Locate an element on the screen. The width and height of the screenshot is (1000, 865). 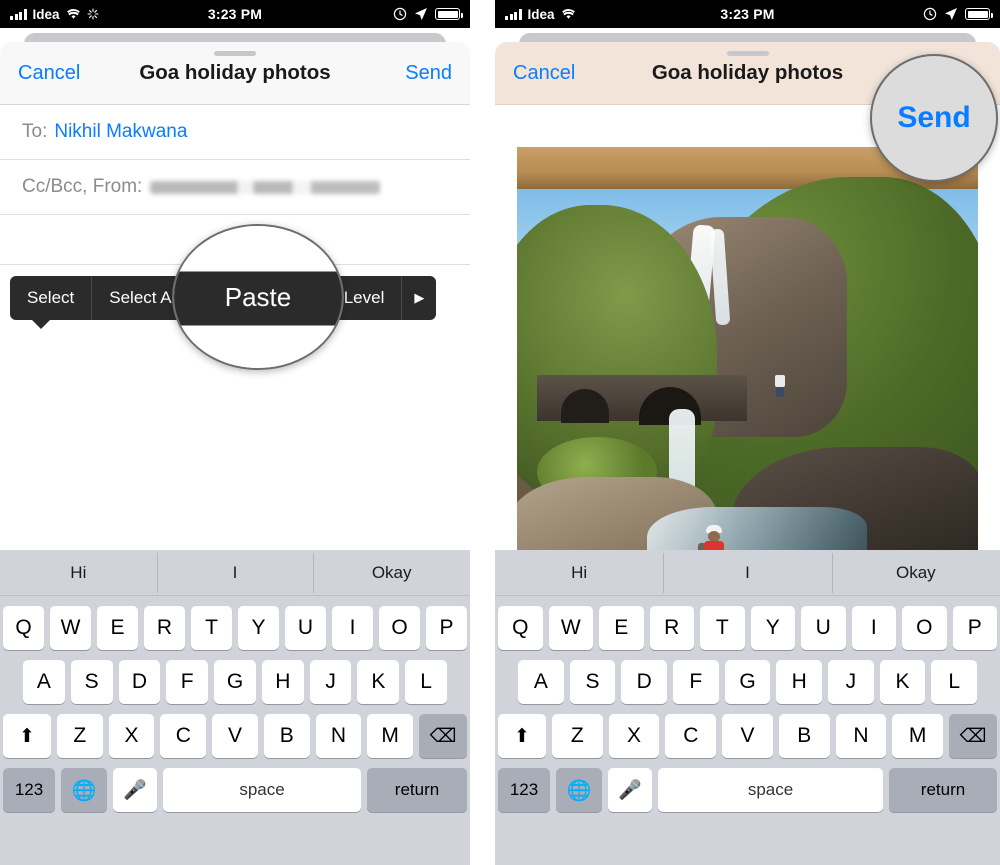
menu-more-arrow-icon: ▶ is located at coordinates (419, 298).